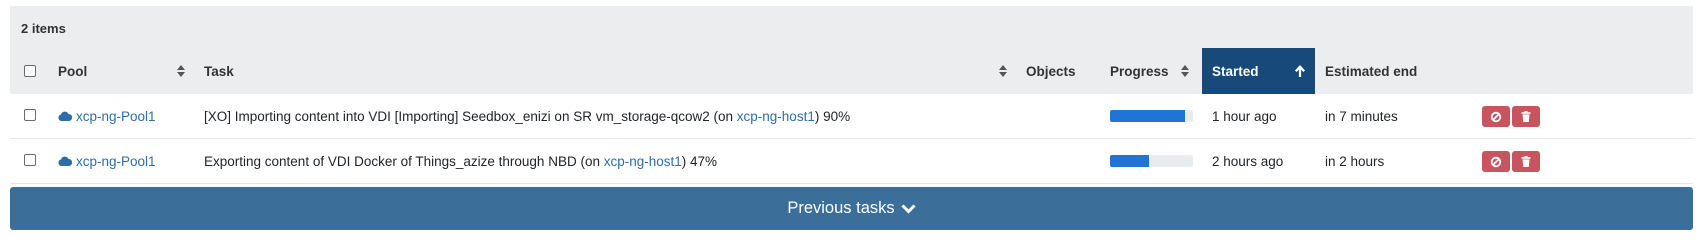  Describe the element at coordinates (1235, 71) in the screenshot. I see `column-header-started-label: Started` at that location.